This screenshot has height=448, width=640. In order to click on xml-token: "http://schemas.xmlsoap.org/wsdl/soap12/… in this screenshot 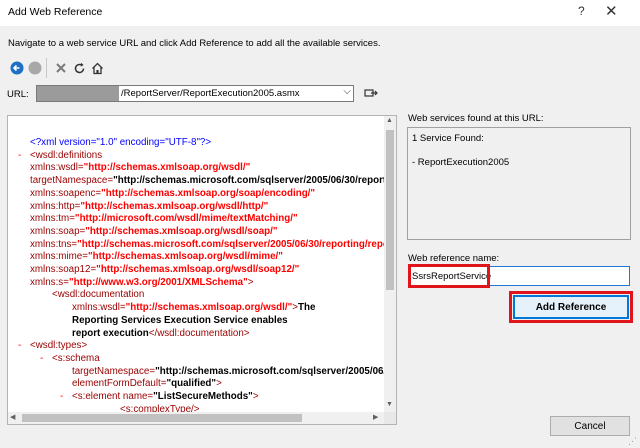, I will do `click(198, 269)`.